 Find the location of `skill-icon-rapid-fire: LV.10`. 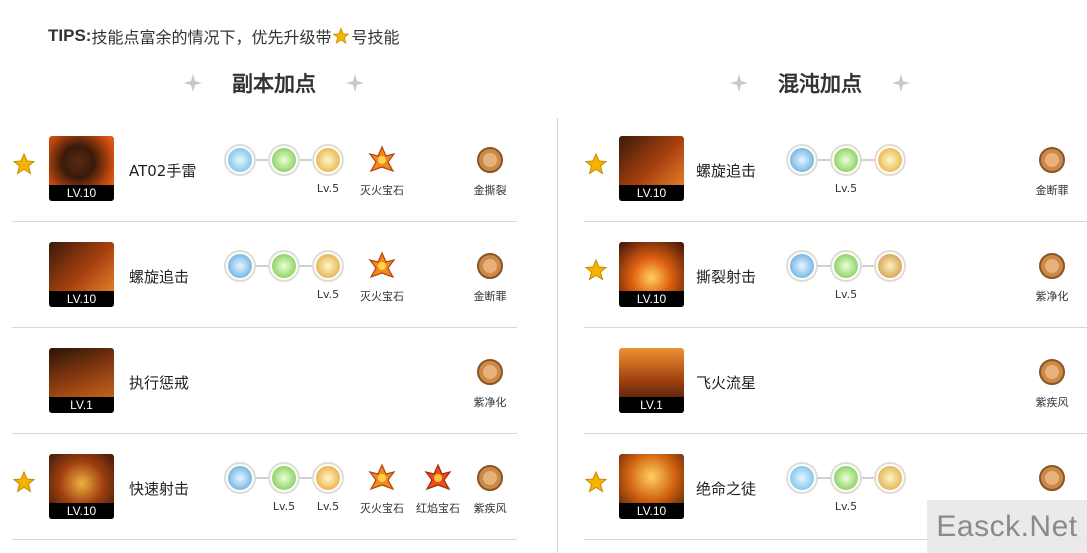

skill-icon-rapid-fire: LV.10 is located at coordinates (81, 486).